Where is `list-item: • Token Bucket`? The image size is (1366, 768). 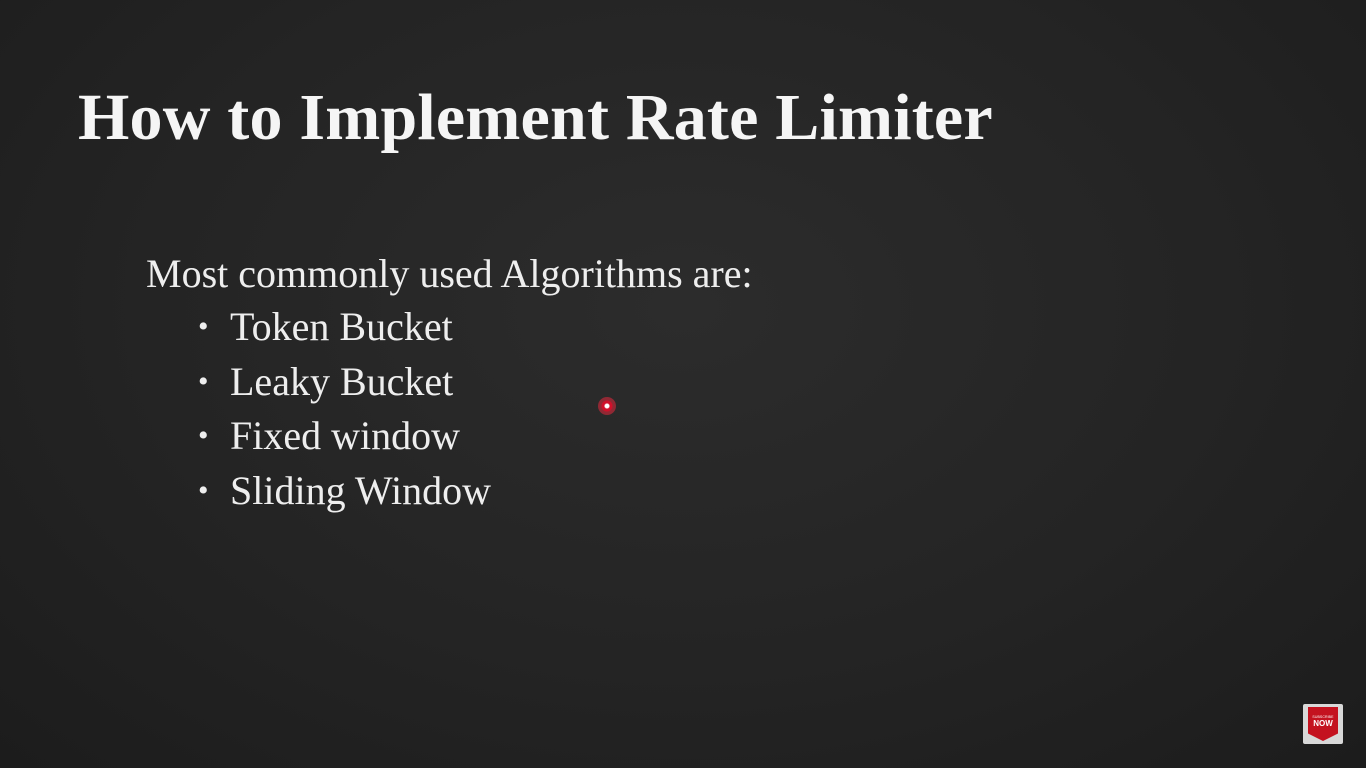
list-item: • Token Bucket is located at coordinates (344, 330).